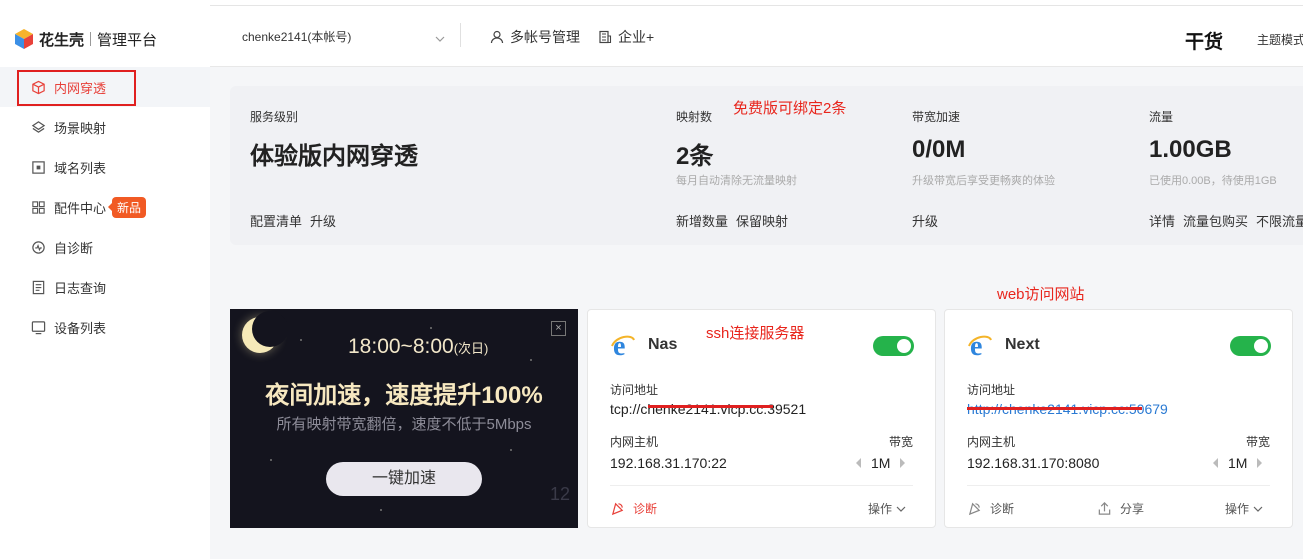  I want to click on traffic-detail-link: 详情, so click(1162, 221).